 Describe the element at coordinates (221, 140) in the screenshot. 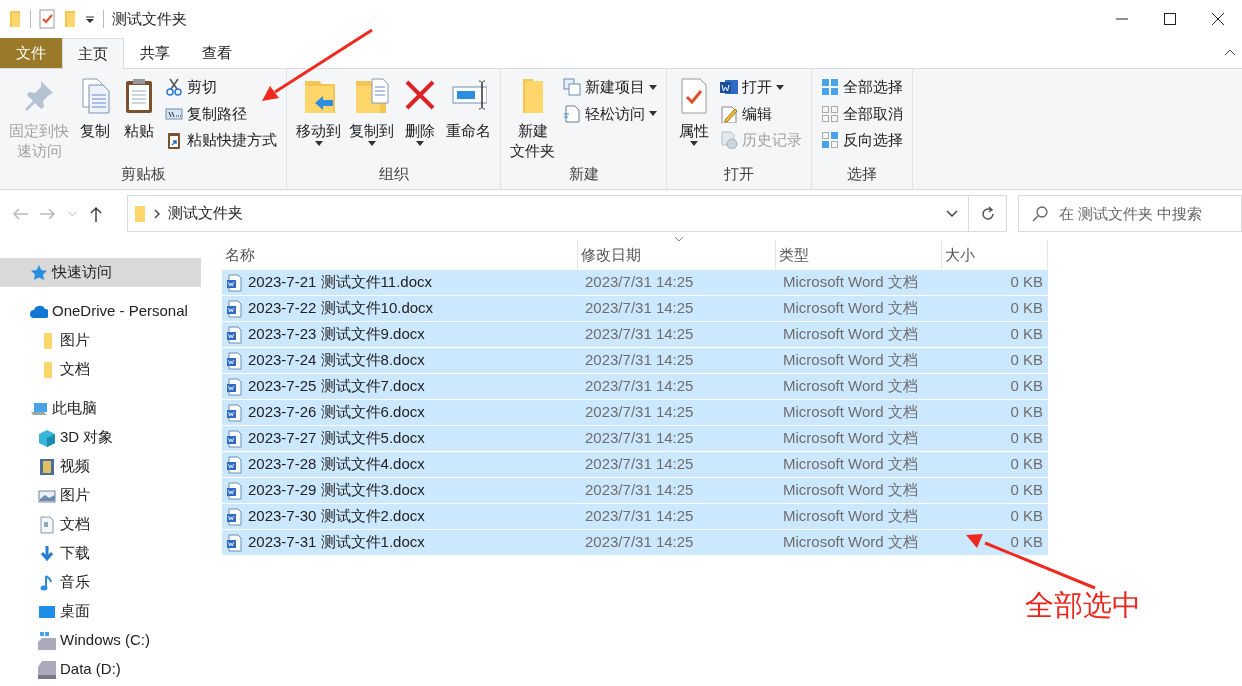

I see `ribbon-button: 粘贴快捷方式` at that location.